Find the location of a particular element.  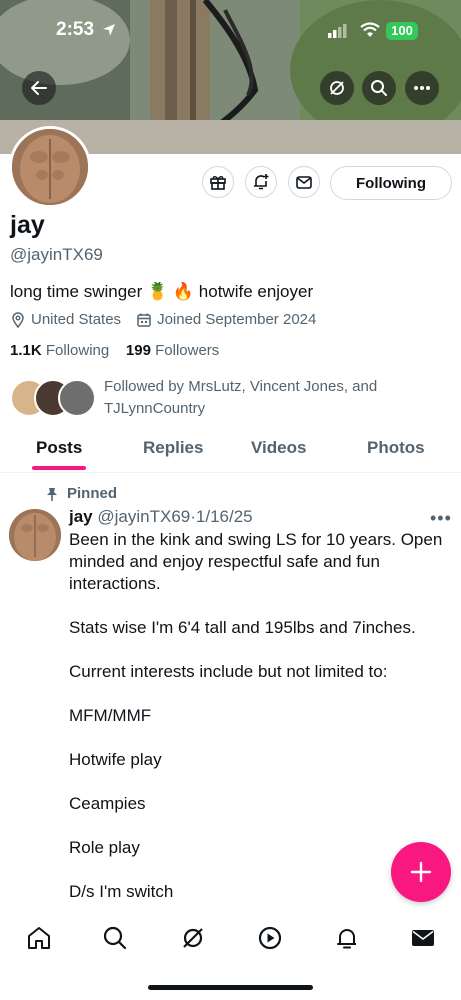

nav-search is located at coordinates (115, 938).